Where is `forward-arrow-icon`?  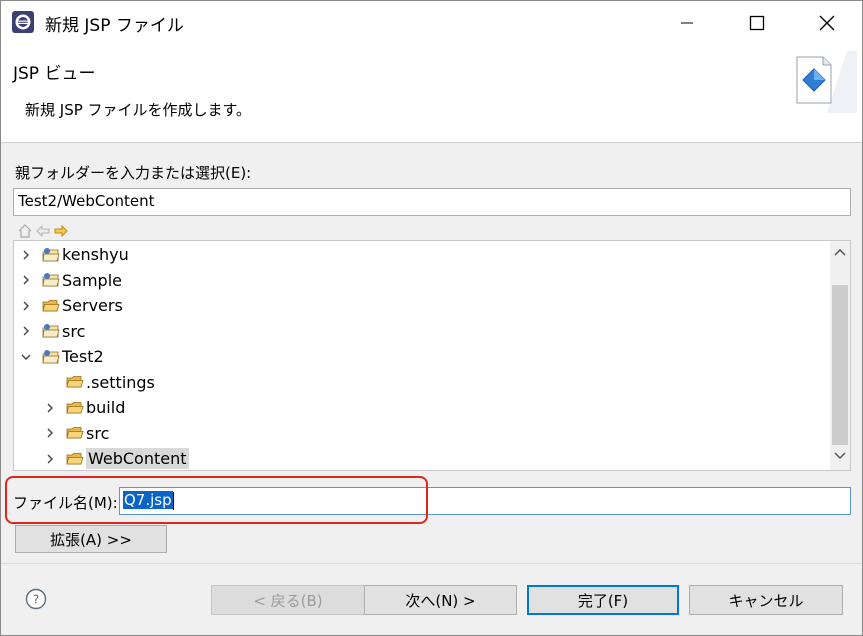 forward-arrow-icon is located at coordinates (61, 231).